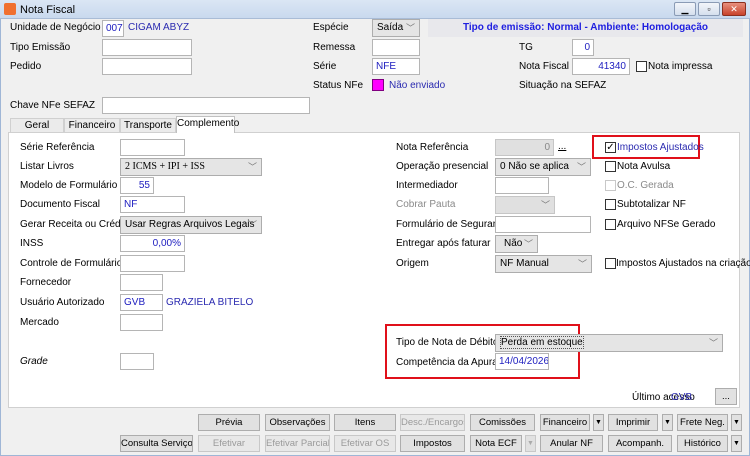  What do you see at coordinates (141, 282) in the screenshot?
I see `fornecedor-input` at bounding box center [141, 282].